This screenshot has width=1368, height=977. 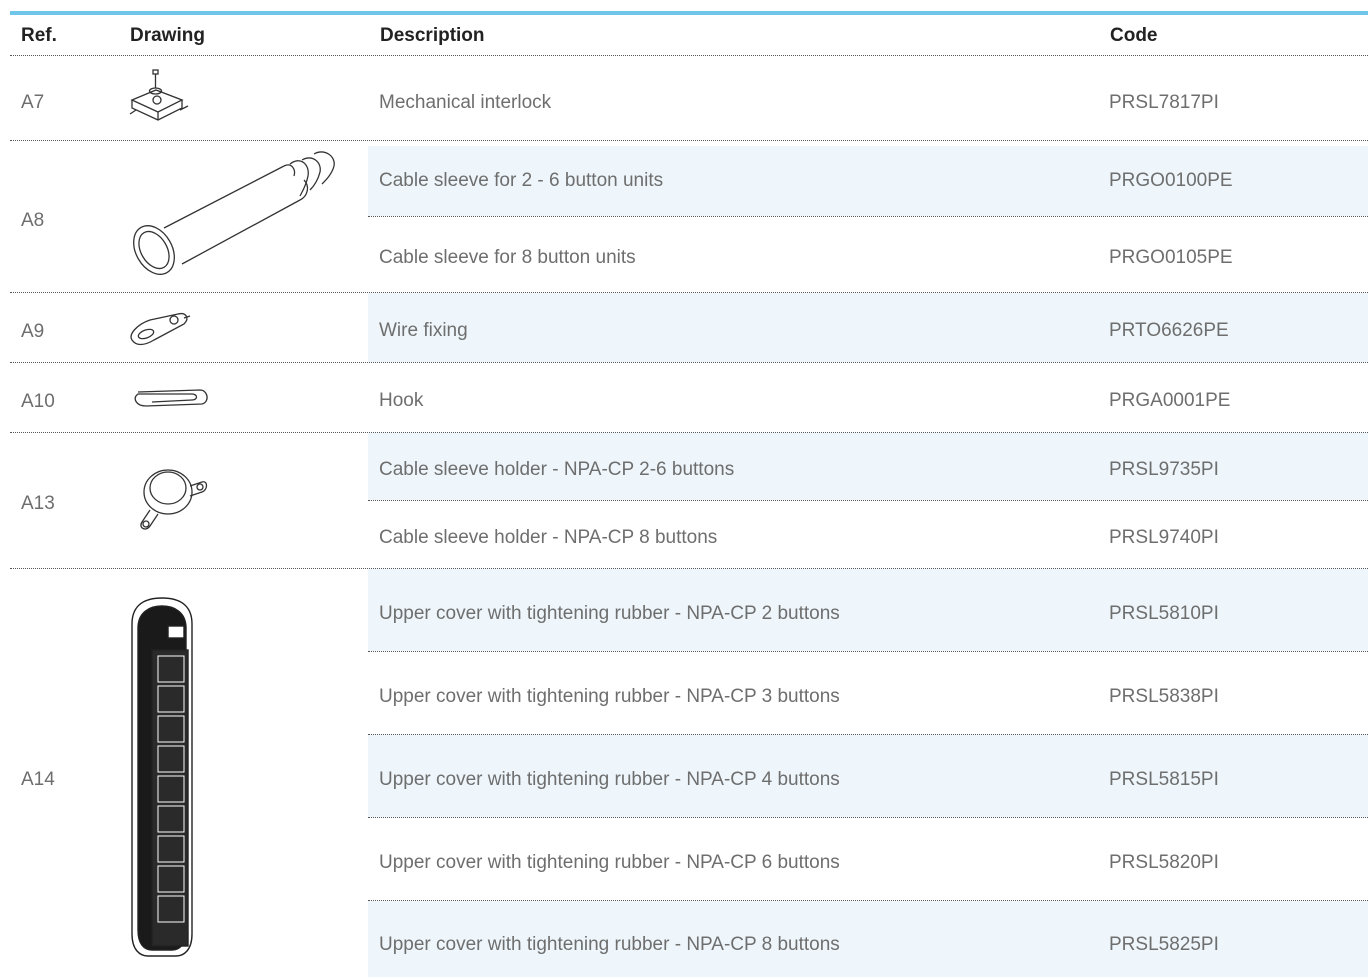 I want to click on wire-fixing-drawing, so click(x=161, y=328).